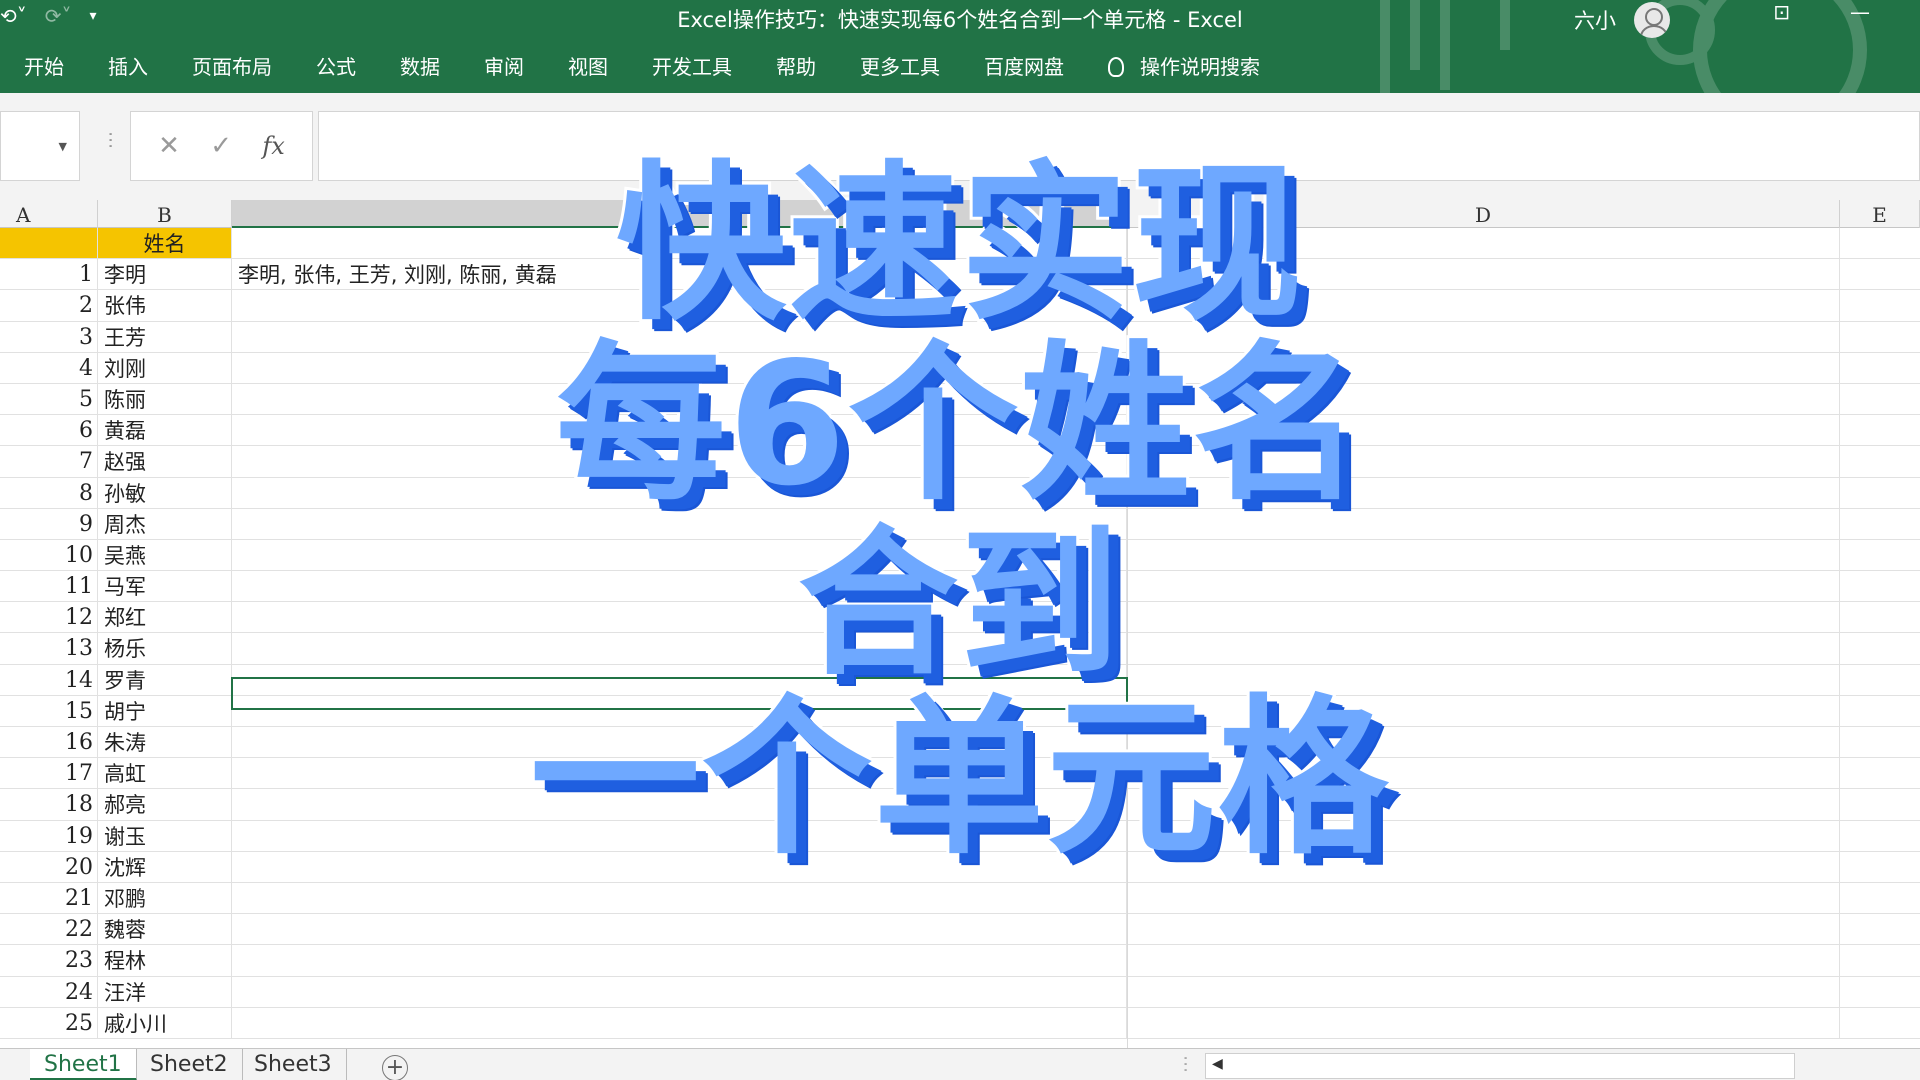  Describe the element at coordinates (336, 67) in the screenshot. I see `tab-formulas: 公式` at that location.